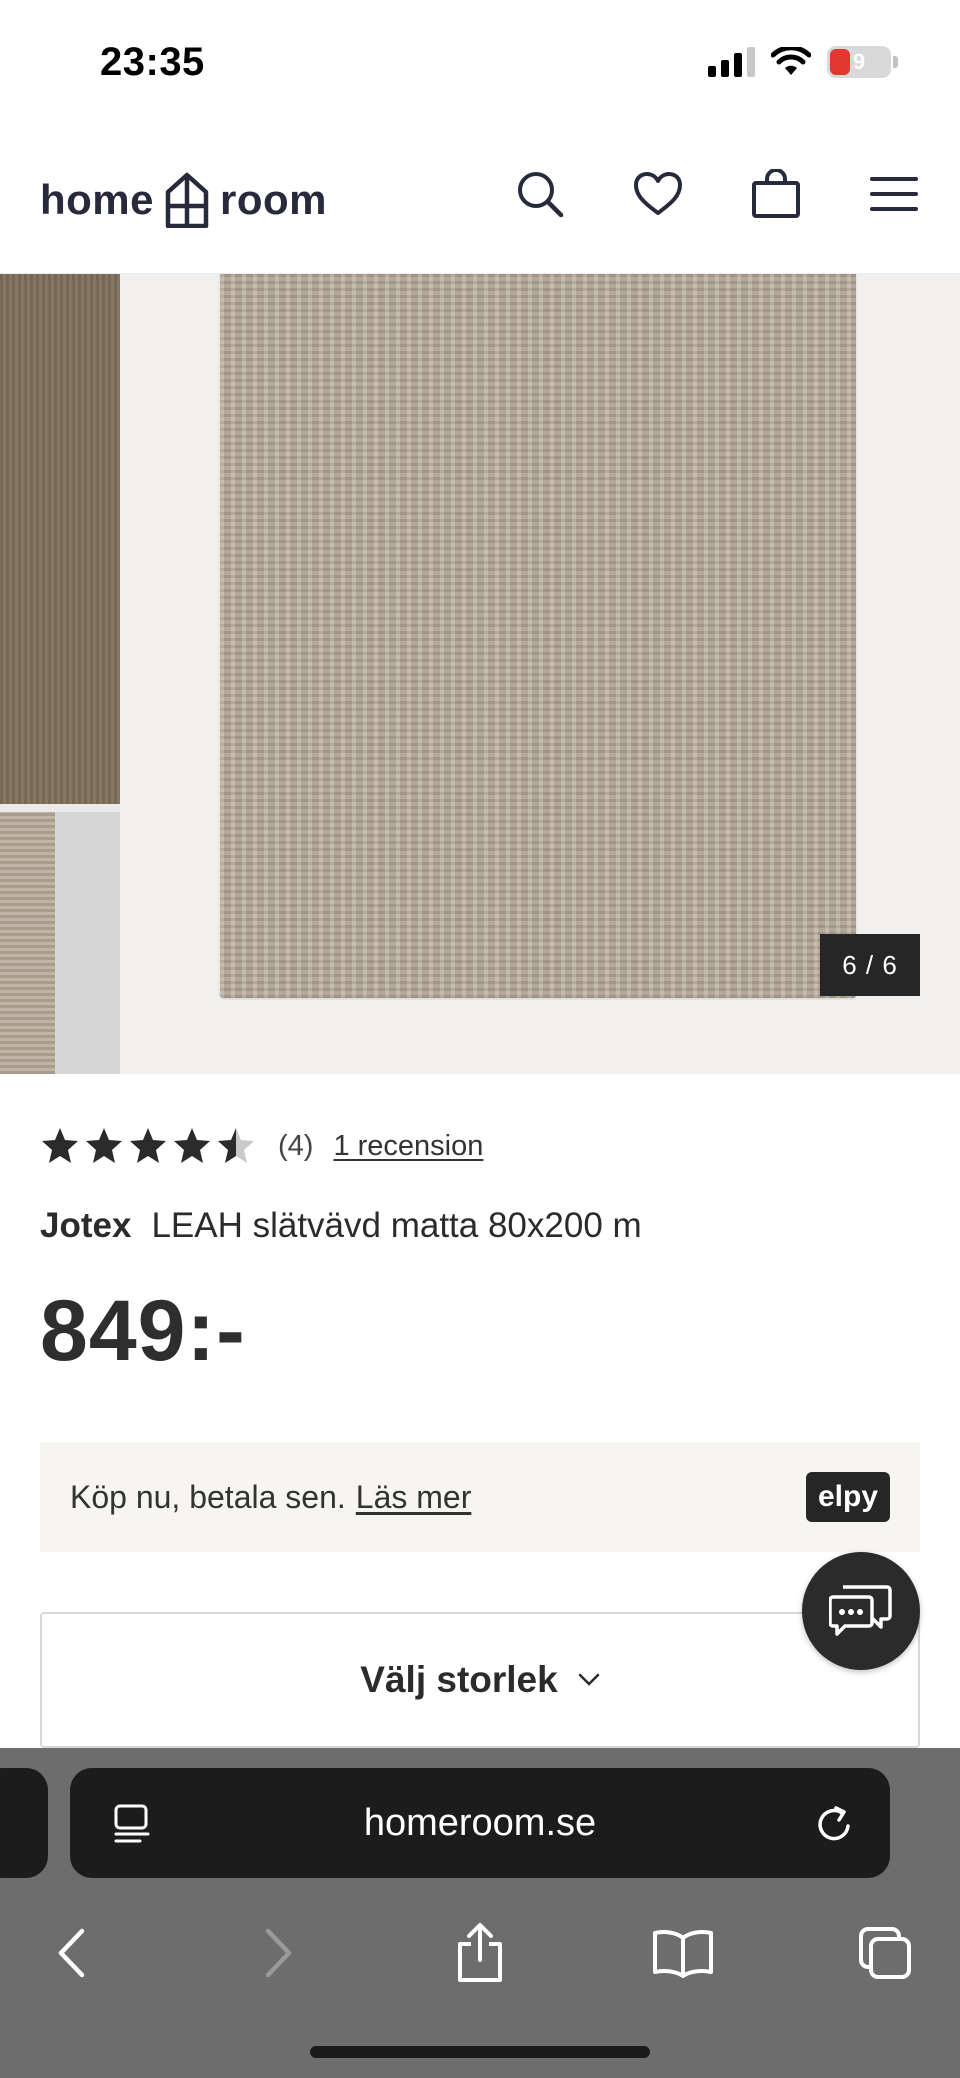  I want to click on battery-level: 9, so click(859, 61).